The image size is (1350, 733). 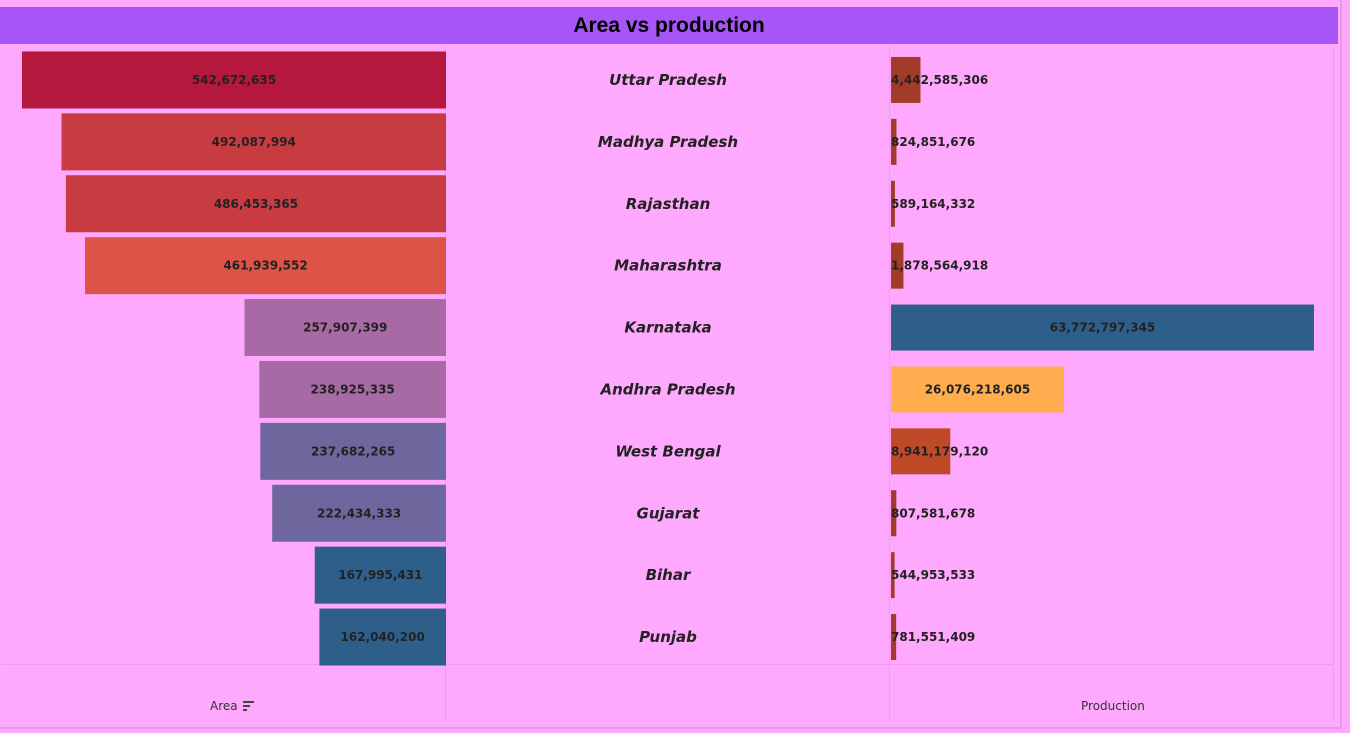 I want to click on category-label: Punjab, so click(x=668, y=637).